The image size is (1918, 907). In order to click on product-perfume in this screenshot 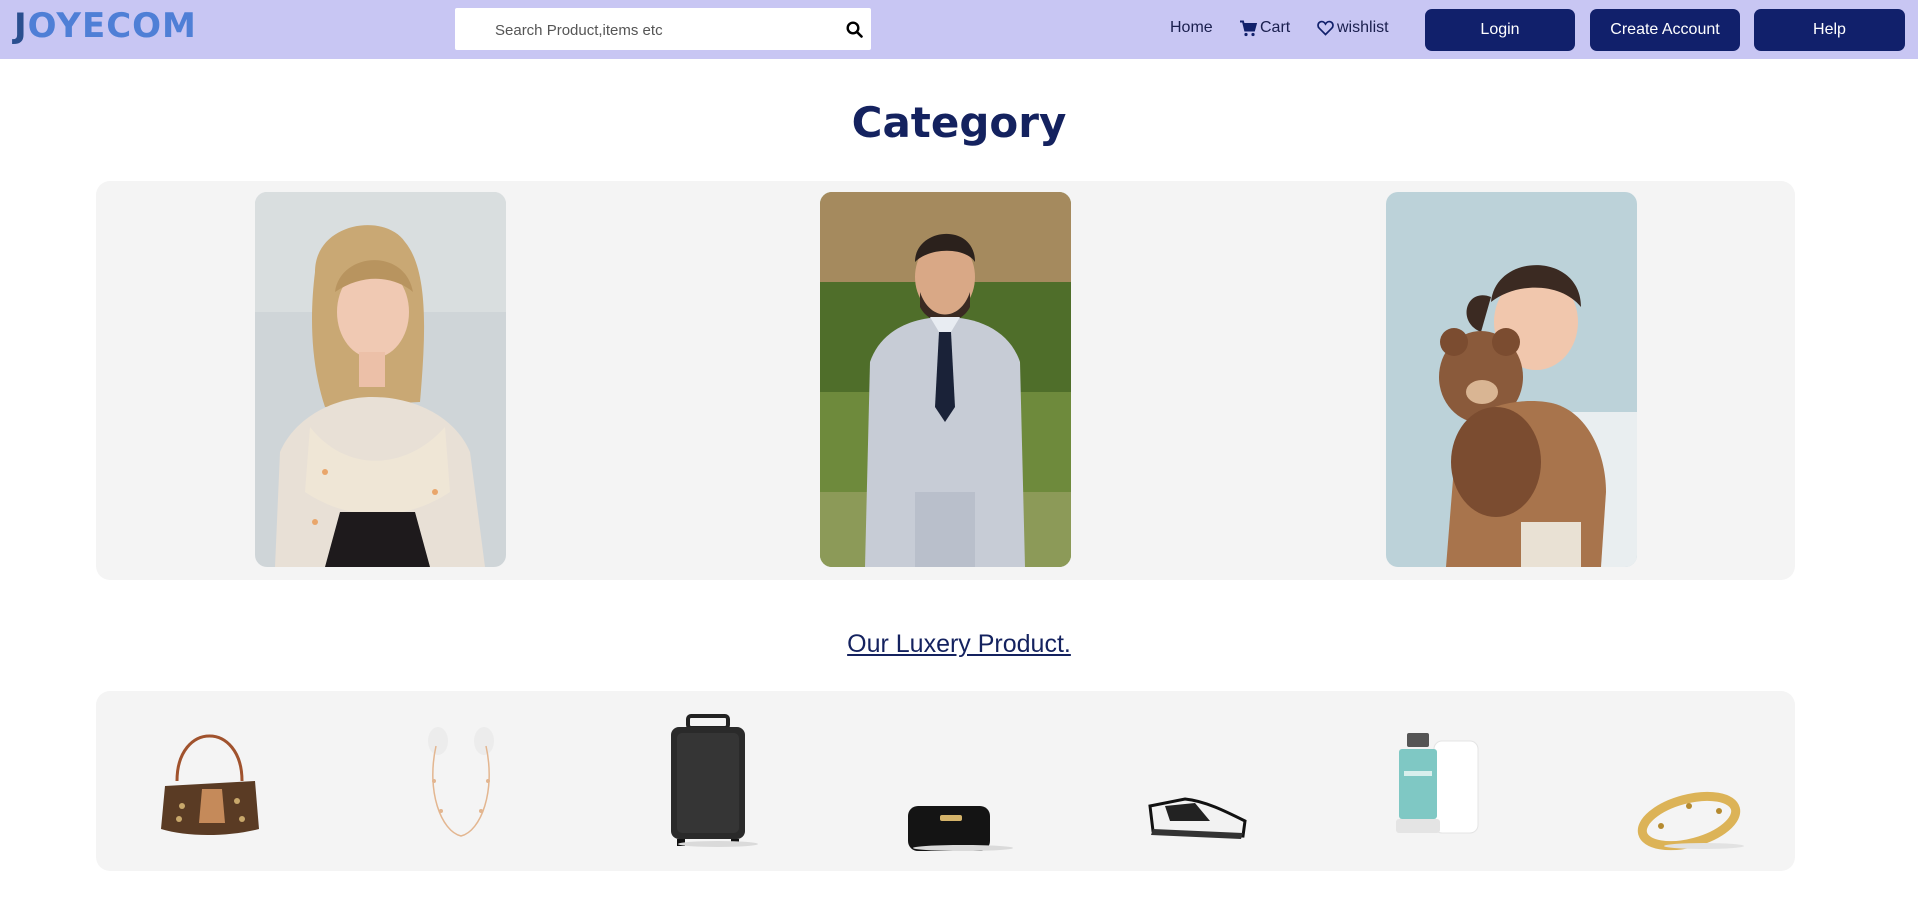, I will do `click(1444, 781)`.